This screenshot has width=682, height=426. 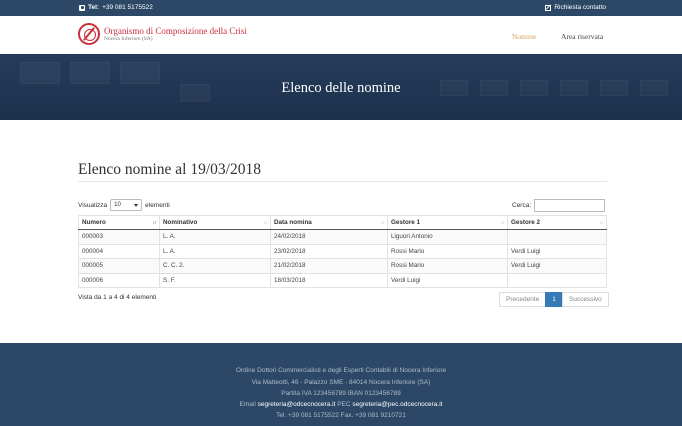 I want to click on phone-label: Tel:, so click(x=94, y=7).